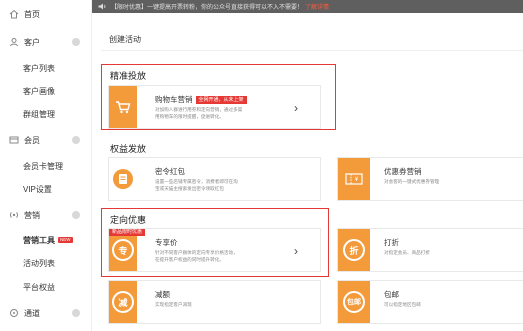 Image resolution: width=523 pixels, height=331 pixels. Describe the element at coordinates (128, 220) in the screenshot. I see `section-title-targeted: 定向优惠` at that location.